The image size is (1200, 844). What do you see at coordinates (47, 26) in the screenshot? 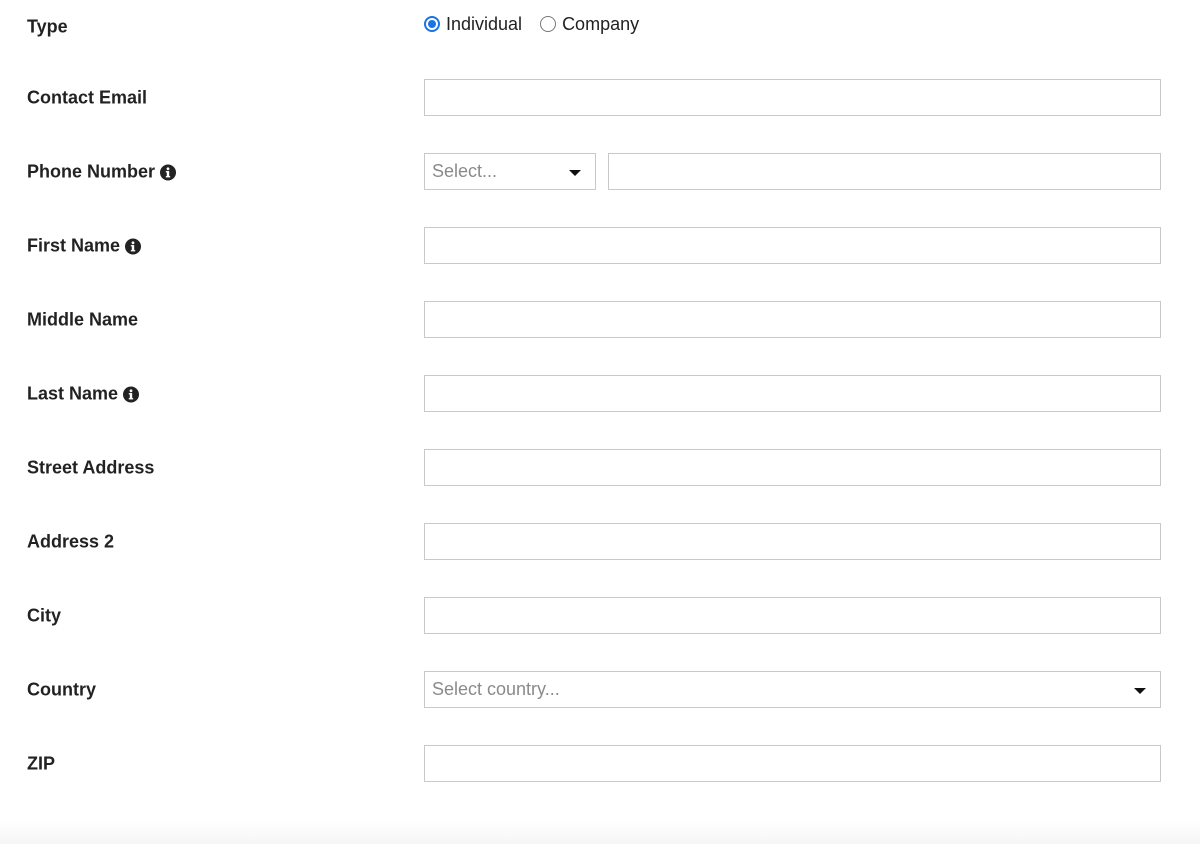
I see `type-label: Type` at bounding box center [47, 26].